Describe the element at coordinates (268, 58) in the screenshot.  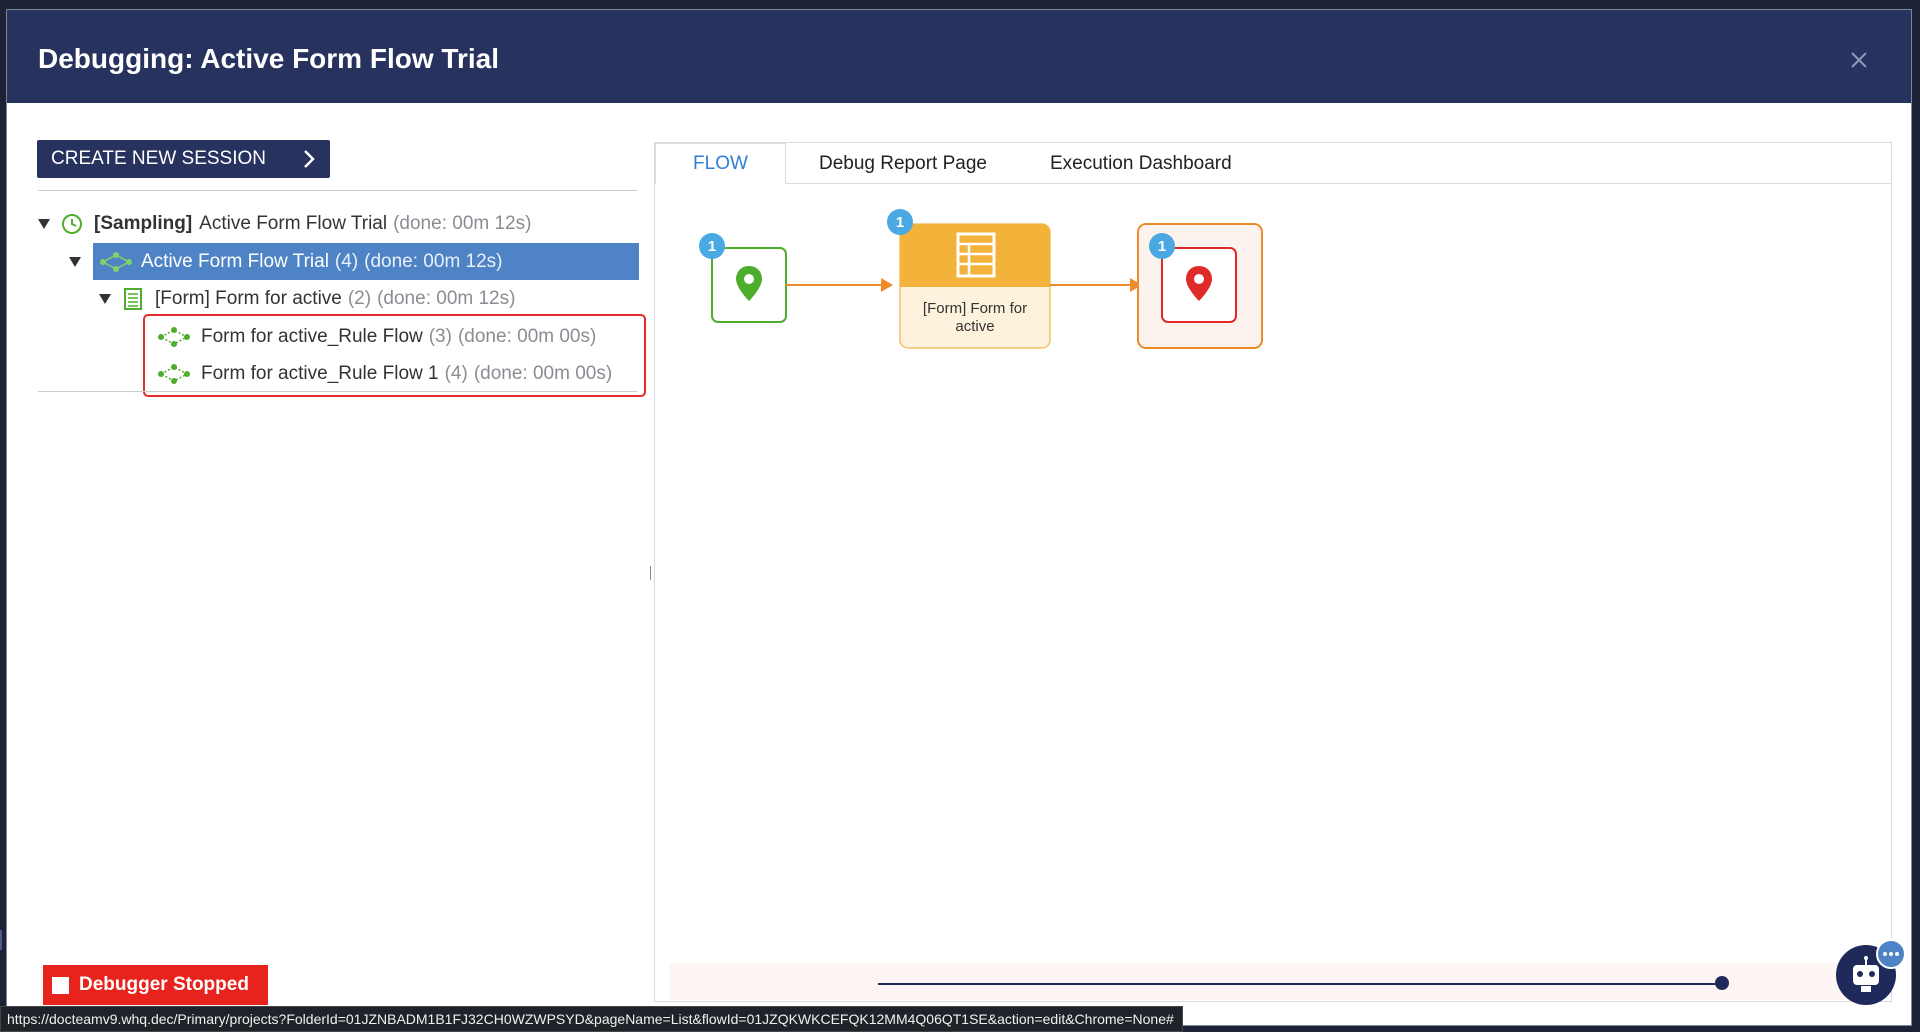
I see `modal-title: Debugging: Active Form Flow Trial` at that location.